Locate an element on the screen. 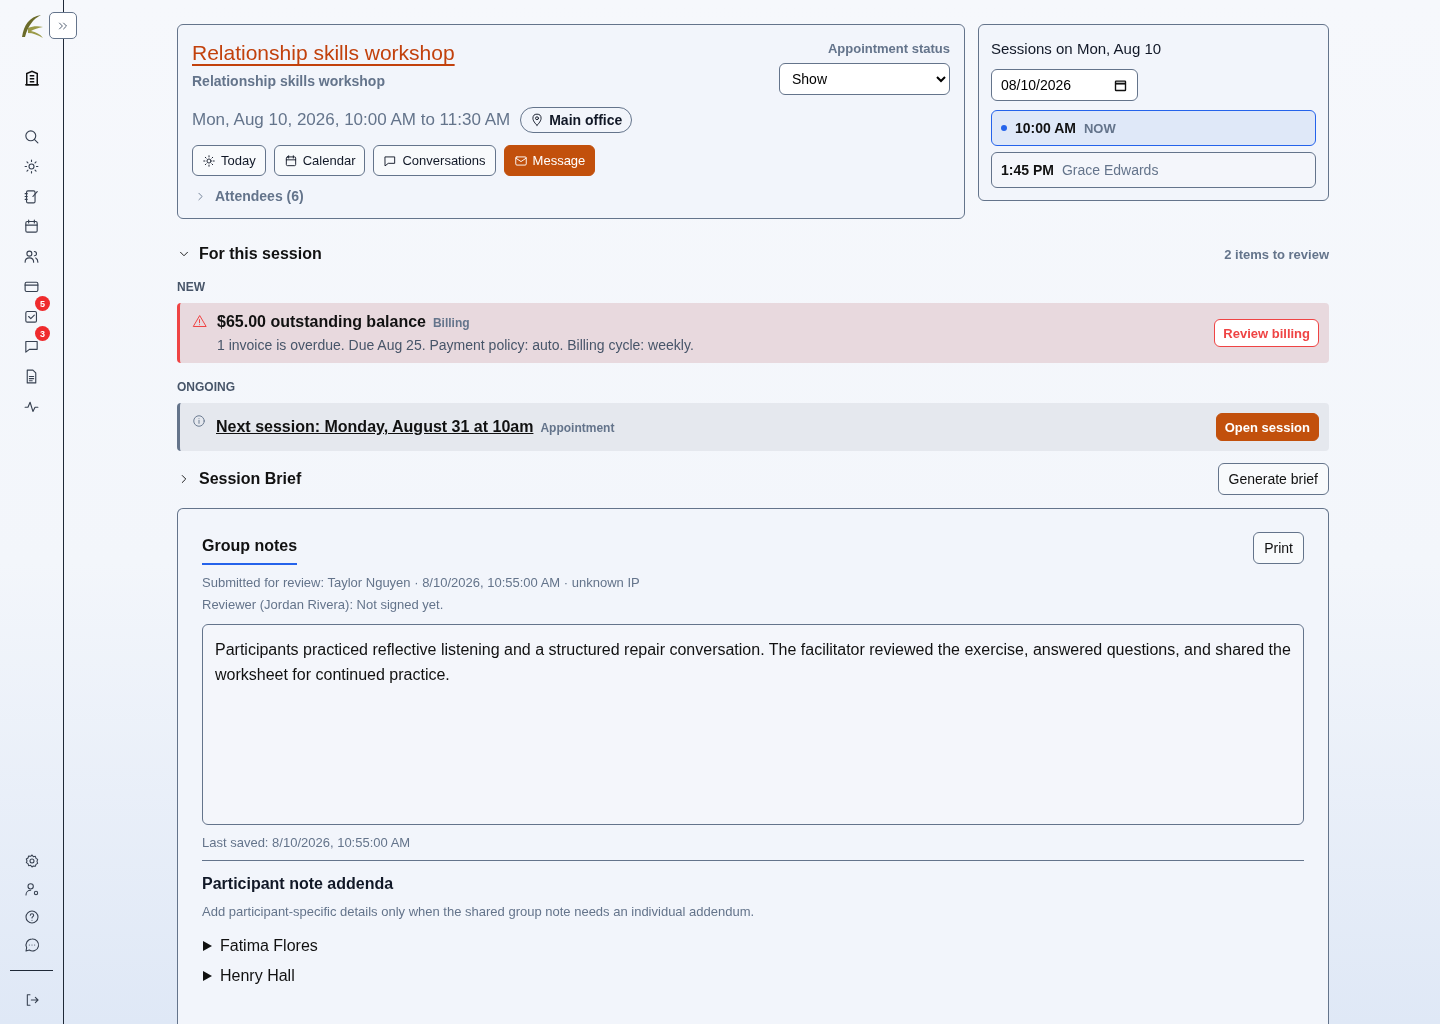  chat-bubble-icon is located at coordinates (31, 945).